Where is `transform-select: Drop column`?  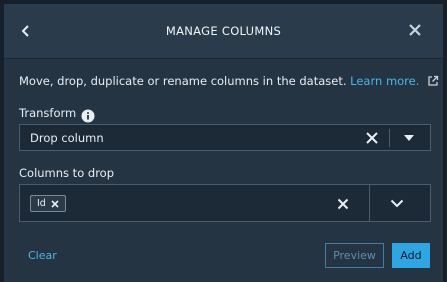
transform-select: Drop column is located at coordinates (225, 137).